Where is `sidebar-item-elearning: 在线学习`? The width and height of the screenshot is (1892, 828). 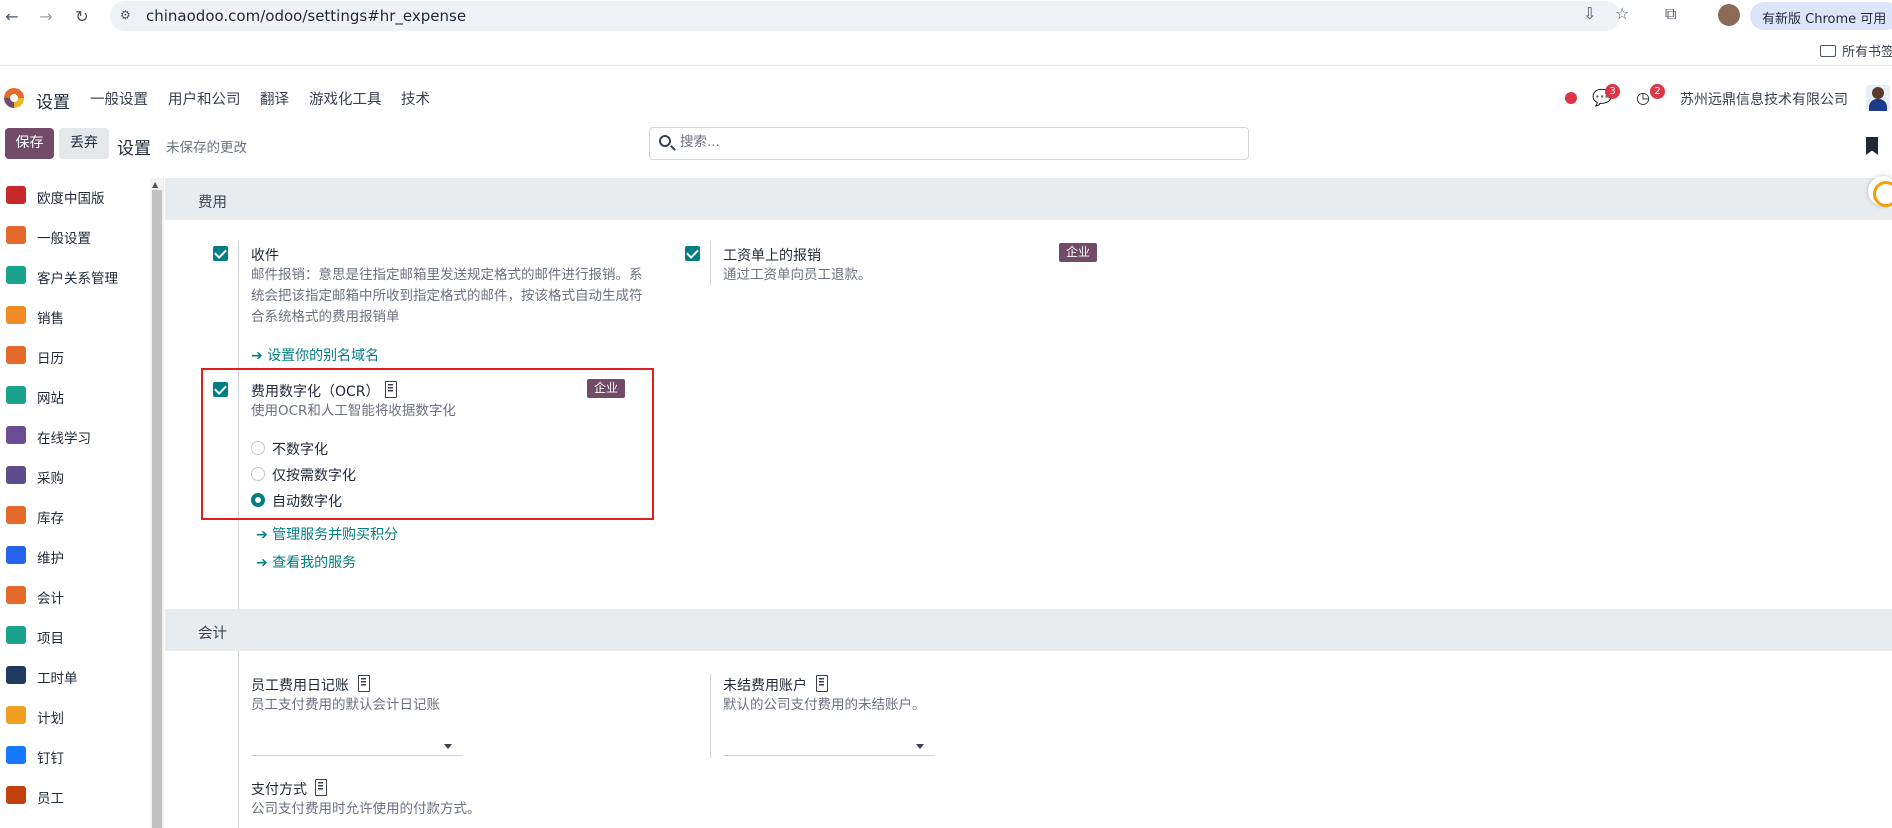
sidebar-item-elearning: 在线学习 is located at coordinates (75, 434).